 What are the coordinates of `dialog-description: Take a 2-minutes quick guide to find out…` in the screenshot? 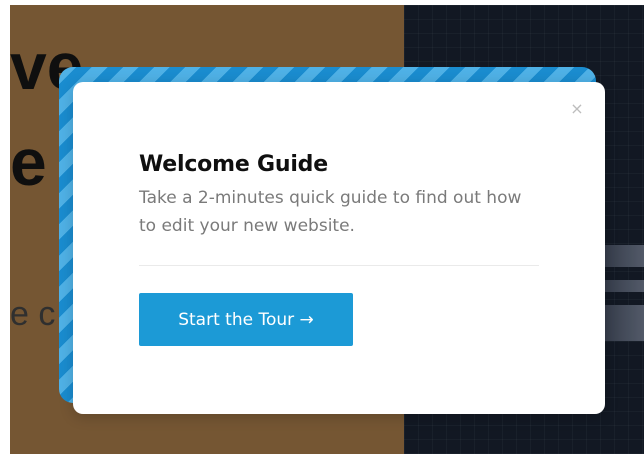 It's located at (330, 212).